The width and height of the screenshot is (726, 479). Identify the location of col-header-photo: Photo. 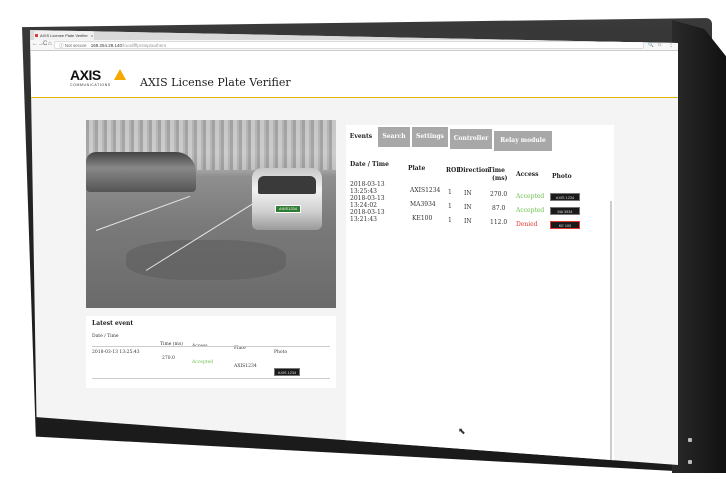
(562, 176).